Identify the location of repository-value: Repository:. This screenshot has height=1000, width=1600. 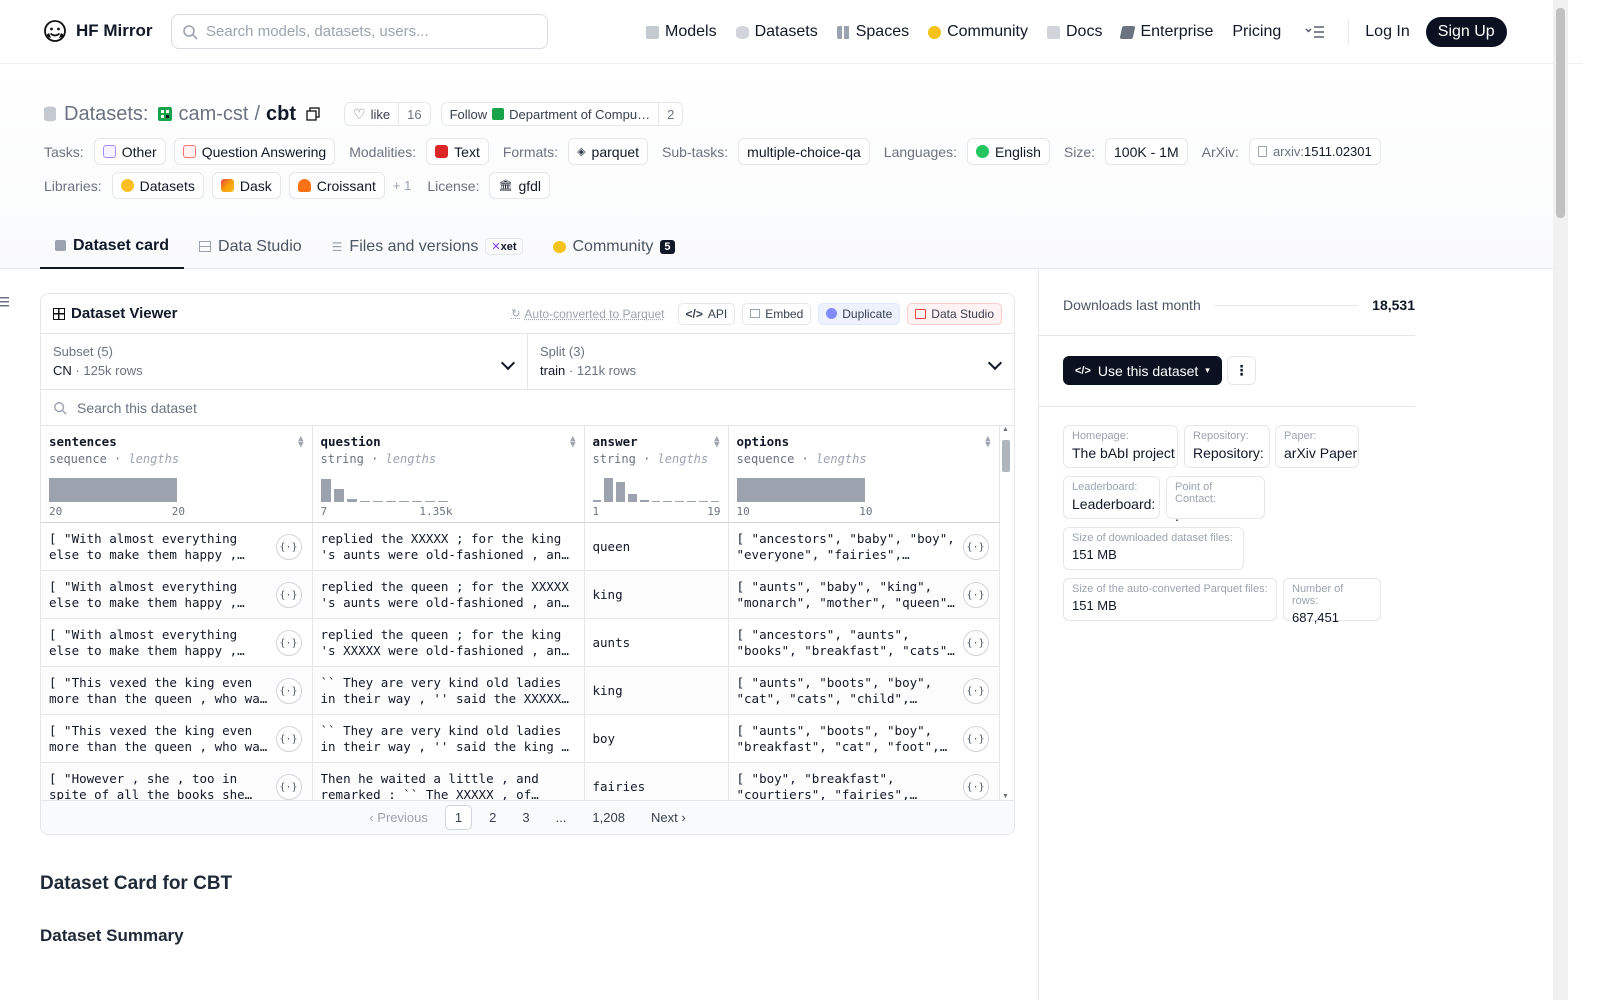
(1228, 453).